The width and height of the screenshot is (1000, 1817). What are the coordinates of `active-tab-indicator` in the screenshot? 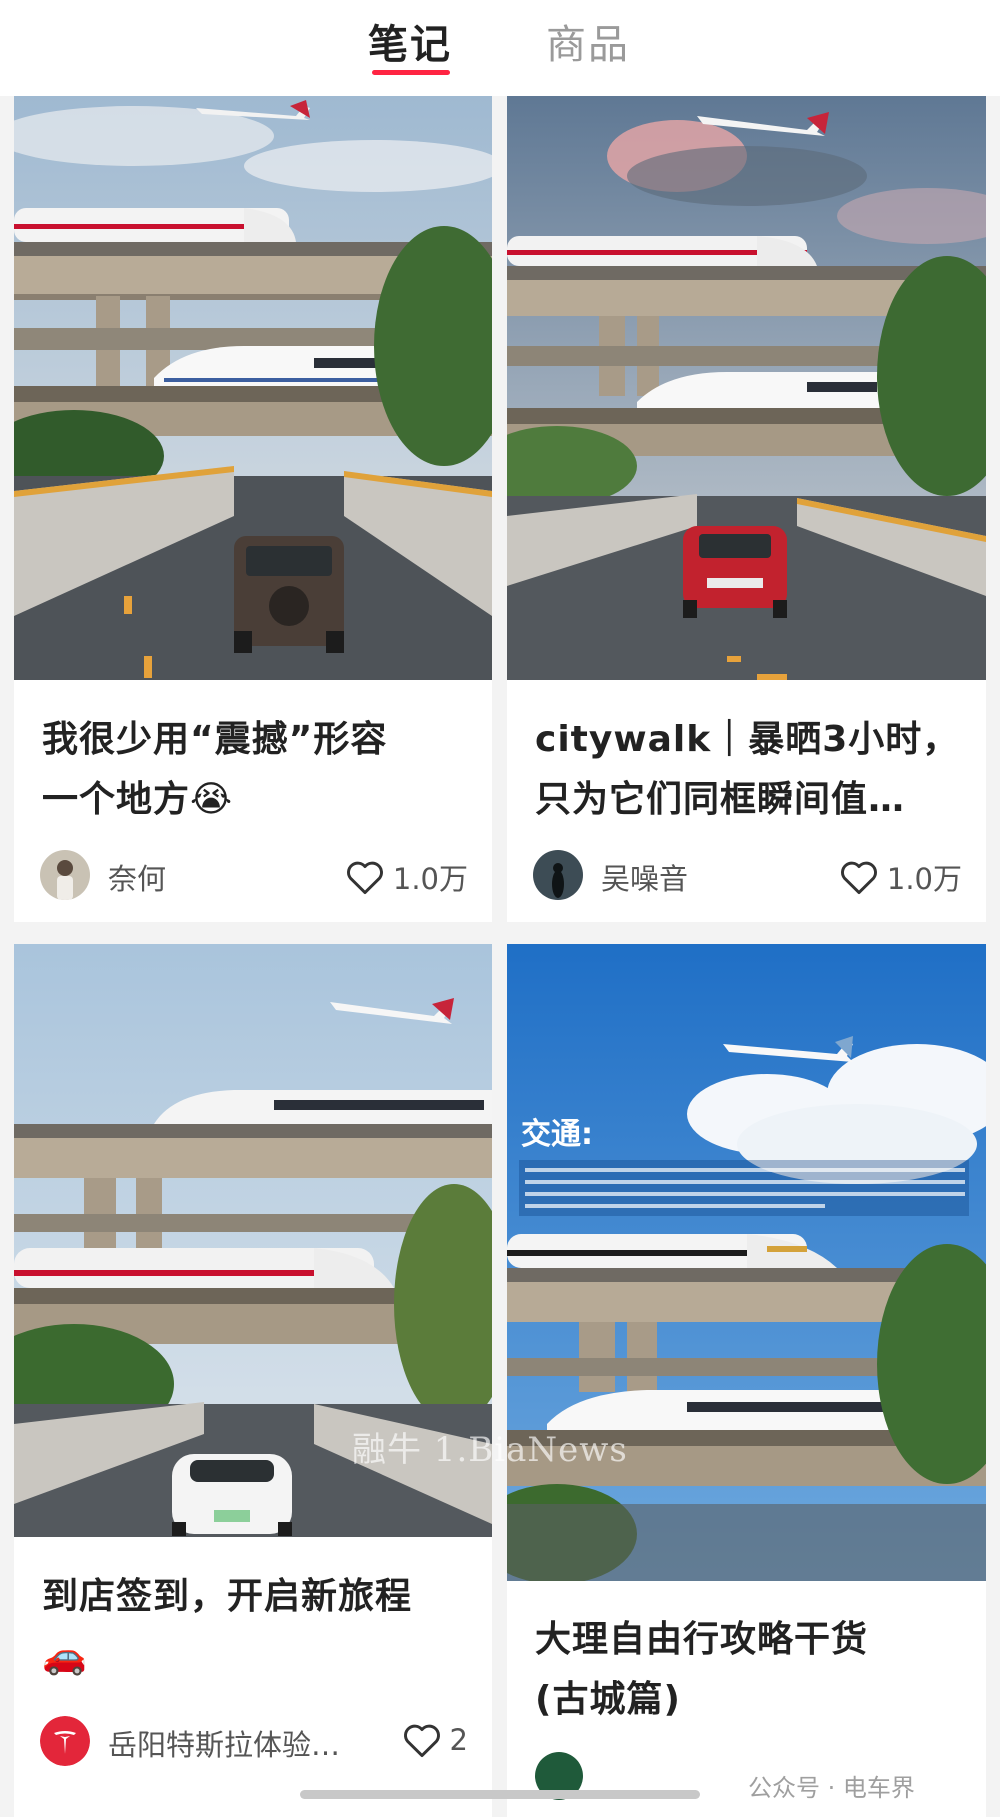 It's located at (411, 72).